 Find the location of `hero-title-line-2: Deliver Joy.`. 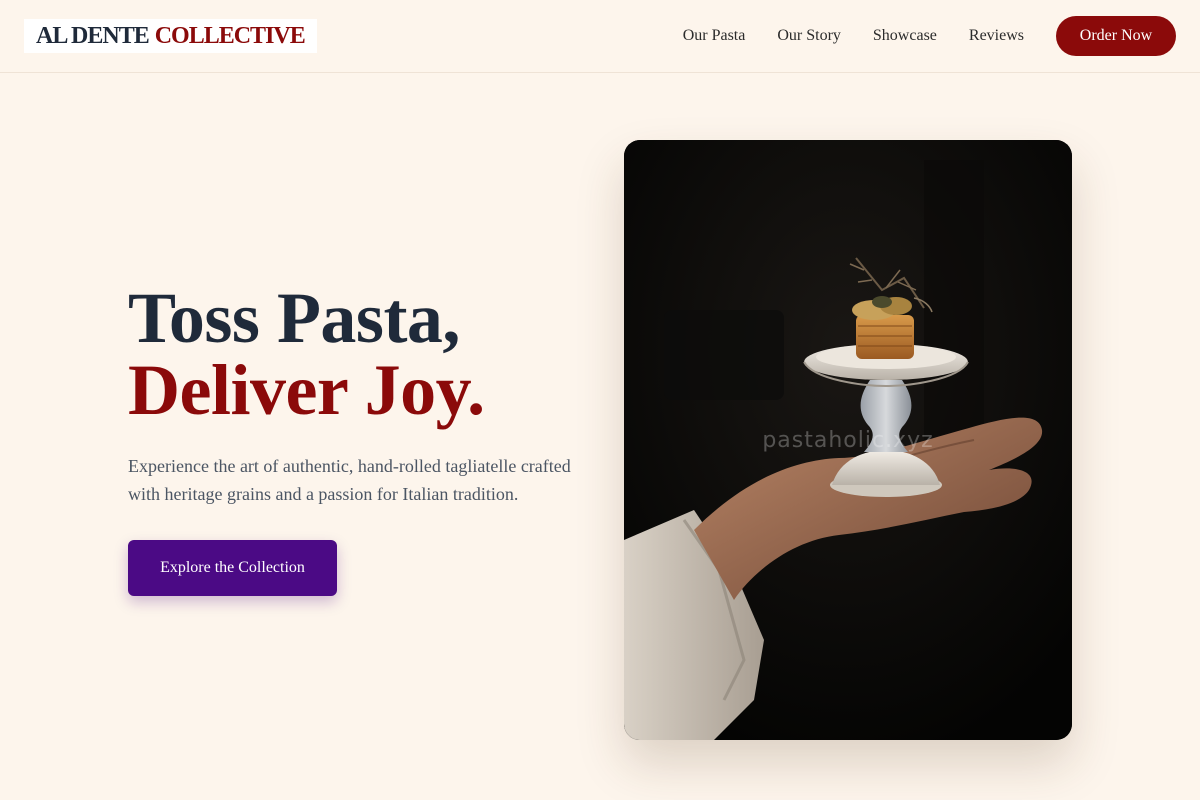

hero-title-line-2: Deliver Joy. is located at coordinates (306, 390).